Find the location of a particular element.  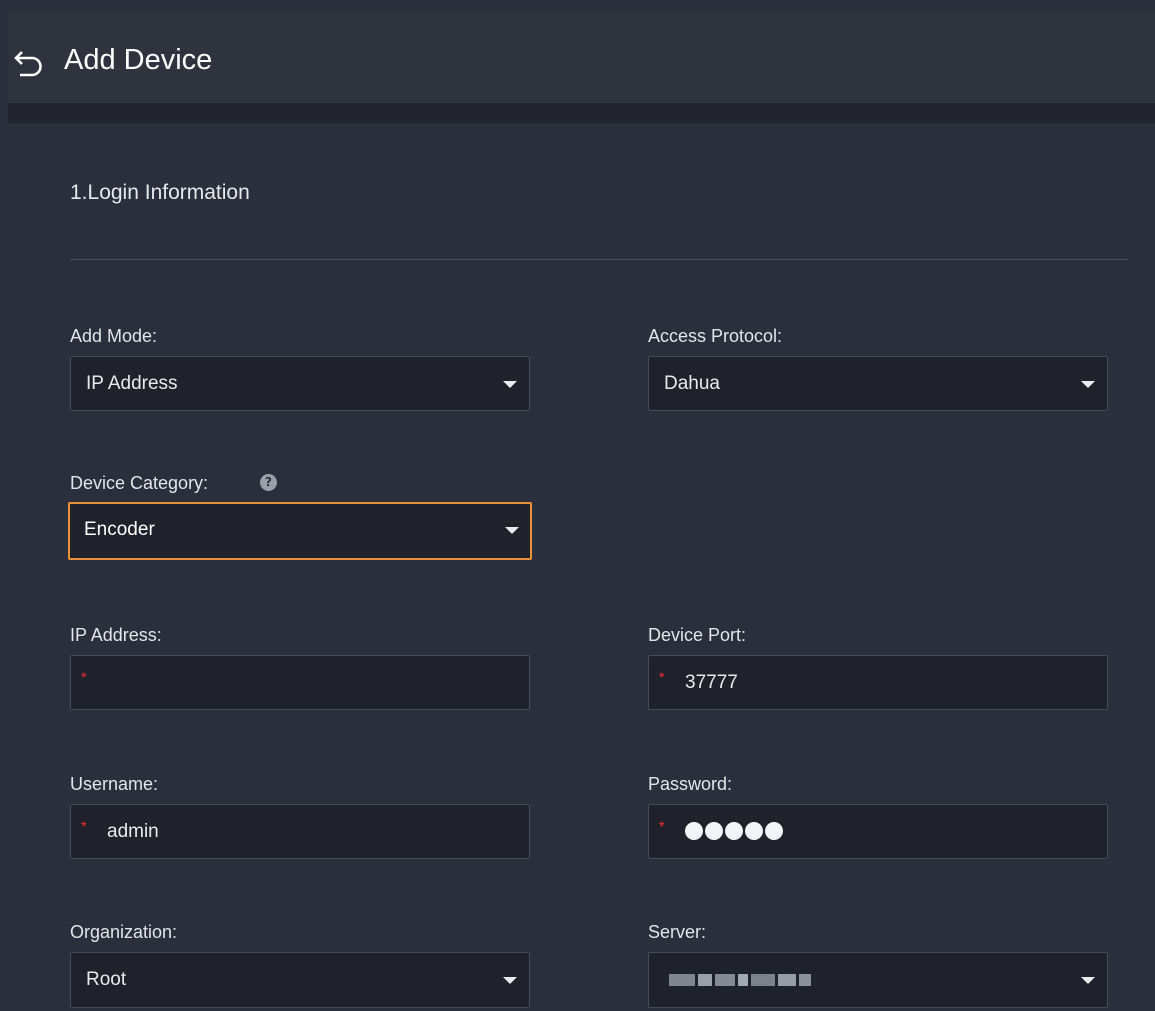

undo-arrow-icon is located at coordinates (28, 64).